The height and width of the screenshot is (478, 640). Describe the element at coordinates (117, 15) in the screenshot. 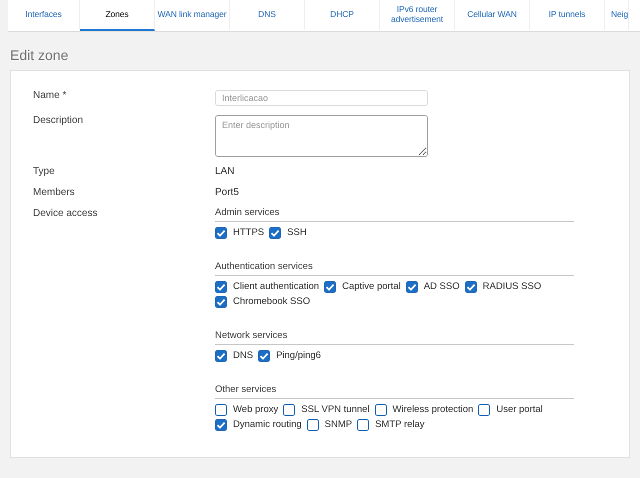

I see `tab: Zones` at that location.